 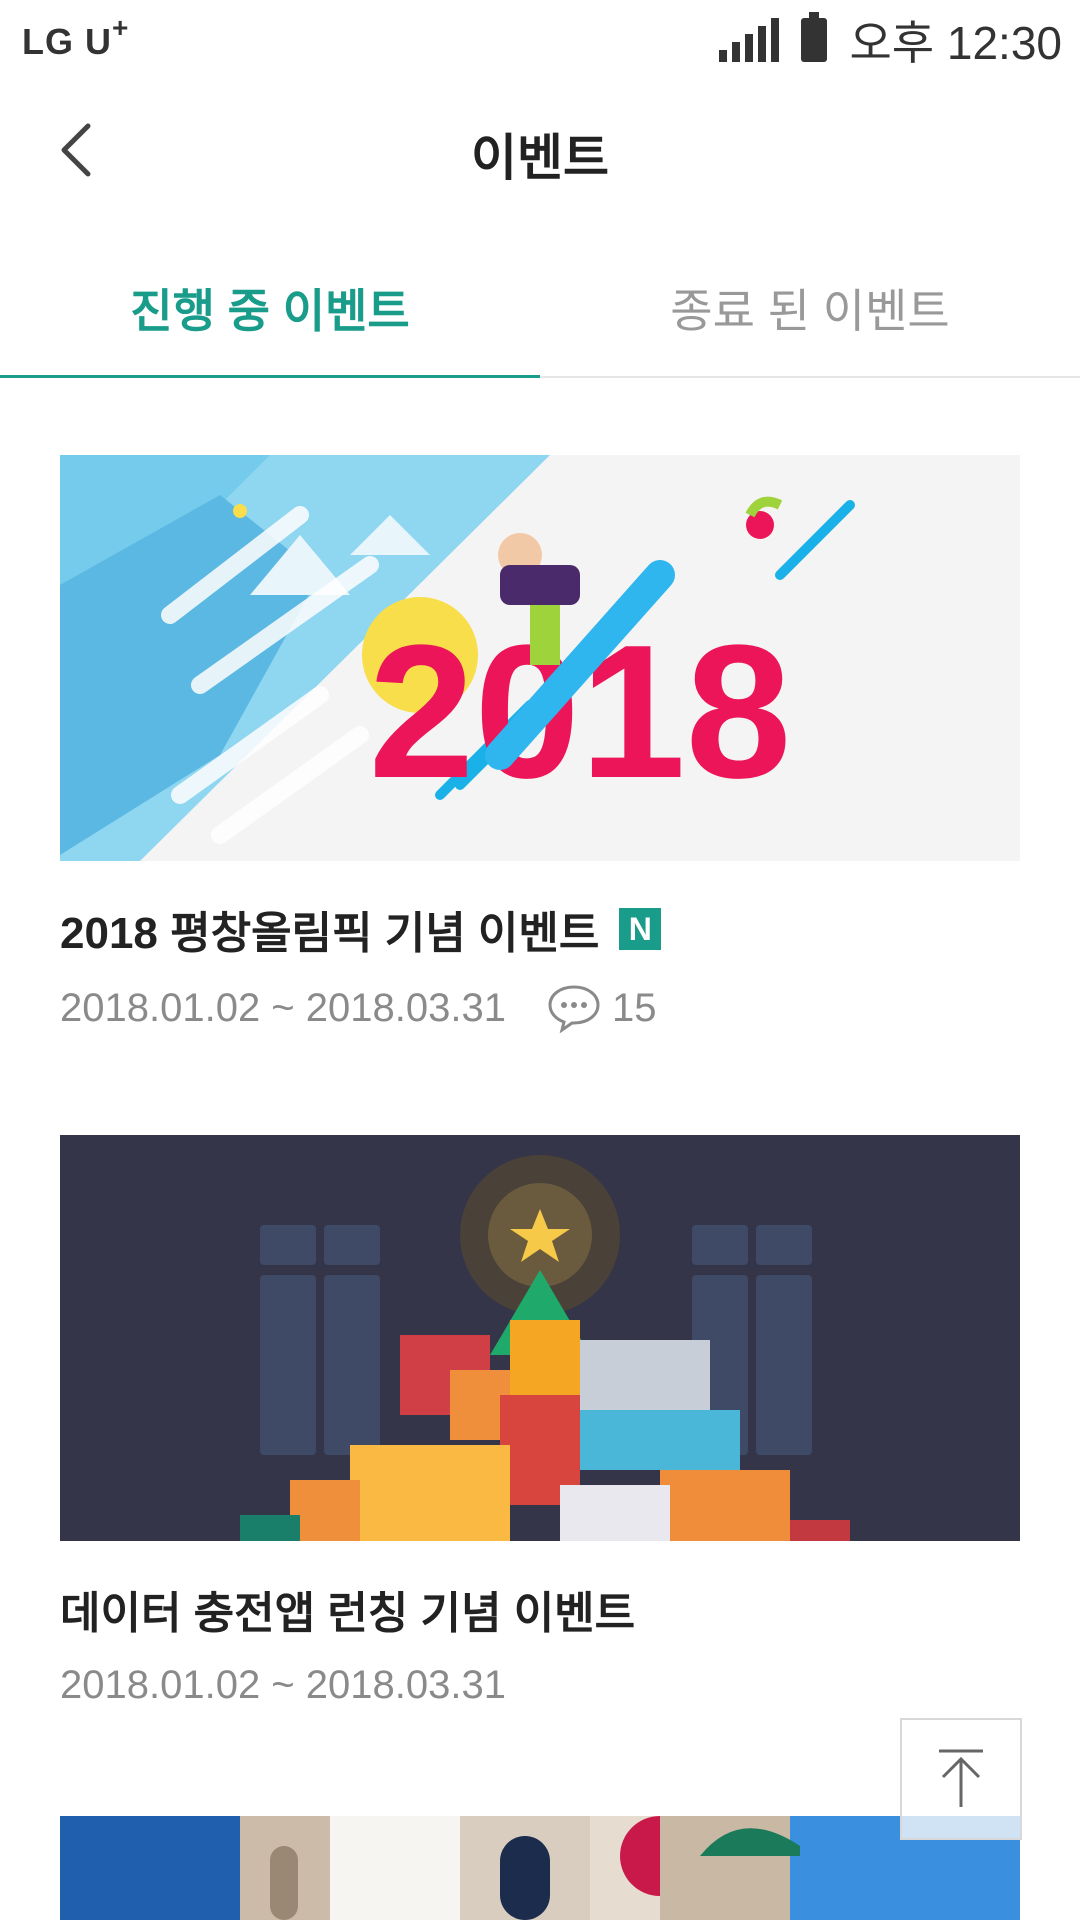 What do you see at coordinates (270, 376) in the screenshot?
I see `active-tab-indicator` at bounding box center [270, 376].